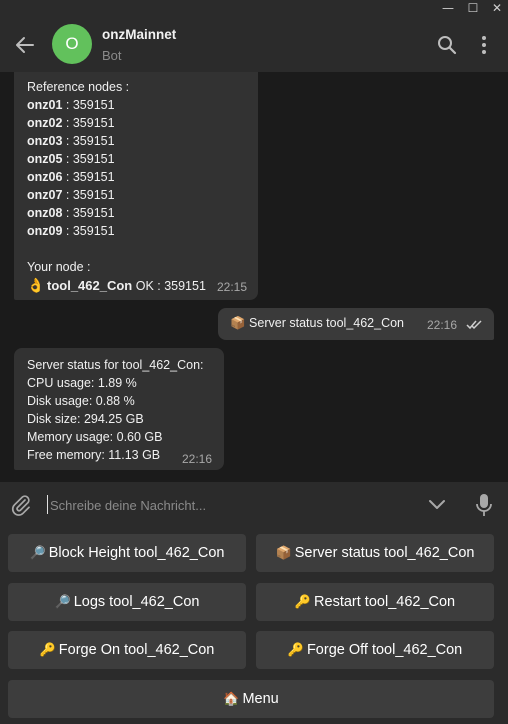  What do you see at coordinates (45, 123) in the screenshot?
I see `node-name: onz02` at bounding box center [45, 123].